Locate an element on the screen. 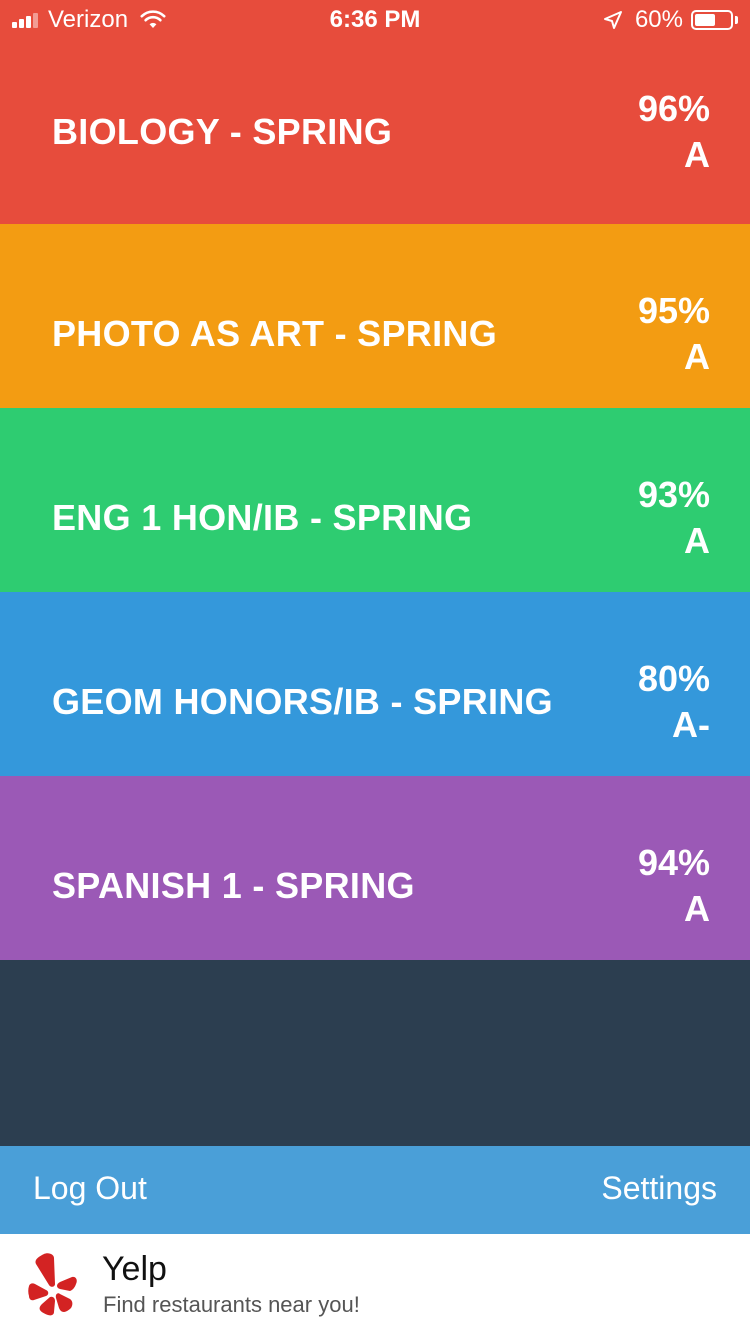 The width and height of the screenshot is (750, 1334). course-name: BIOLOGY - SPRING is located at coordinates (222, 131).